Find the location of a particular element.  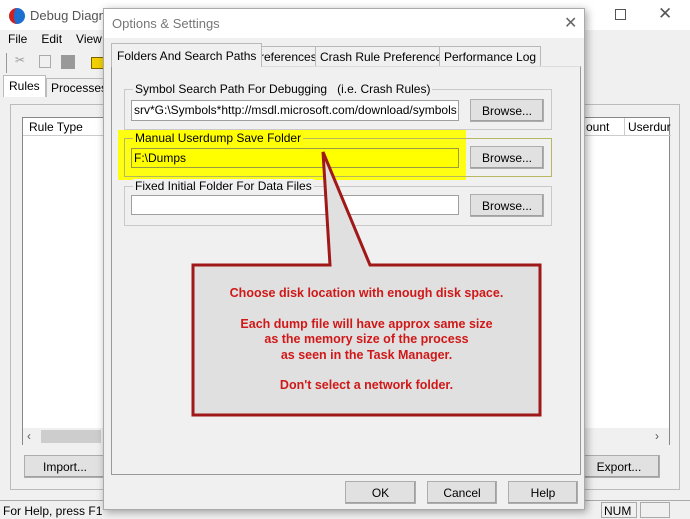

callout-line: as the memory size of the process is located at coordinates (366, 339).